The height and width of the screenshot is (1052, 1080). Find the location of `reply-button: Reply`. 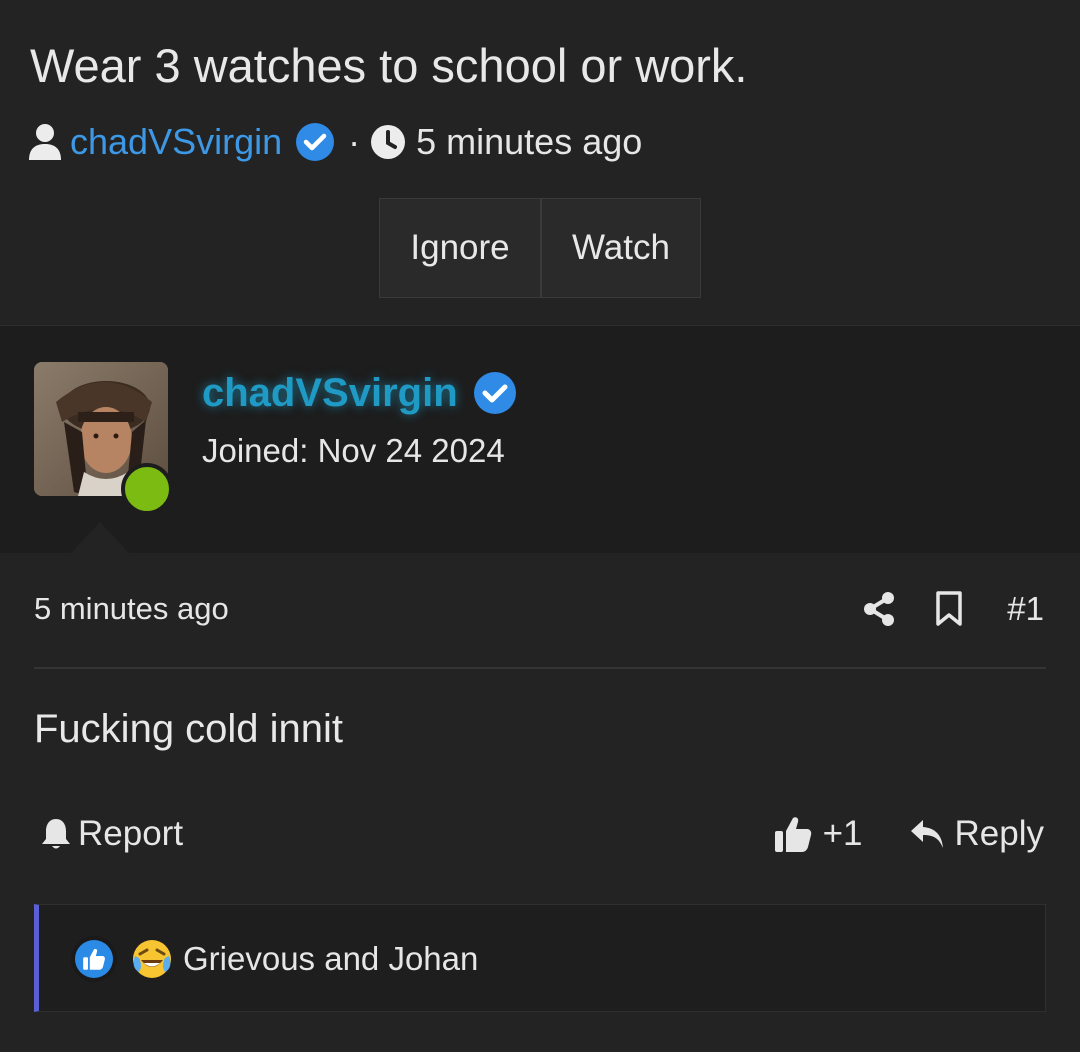

reply-button: Reply is located at coordinates (976, 834).